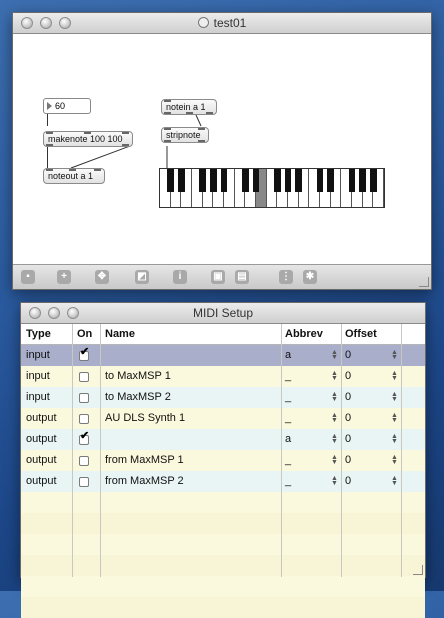 This screenshot has width=444, height=618. What do you see at coordinates (67, 106) in the screenshot?
I see `number-box: 60` at bounding box center [67, 106].